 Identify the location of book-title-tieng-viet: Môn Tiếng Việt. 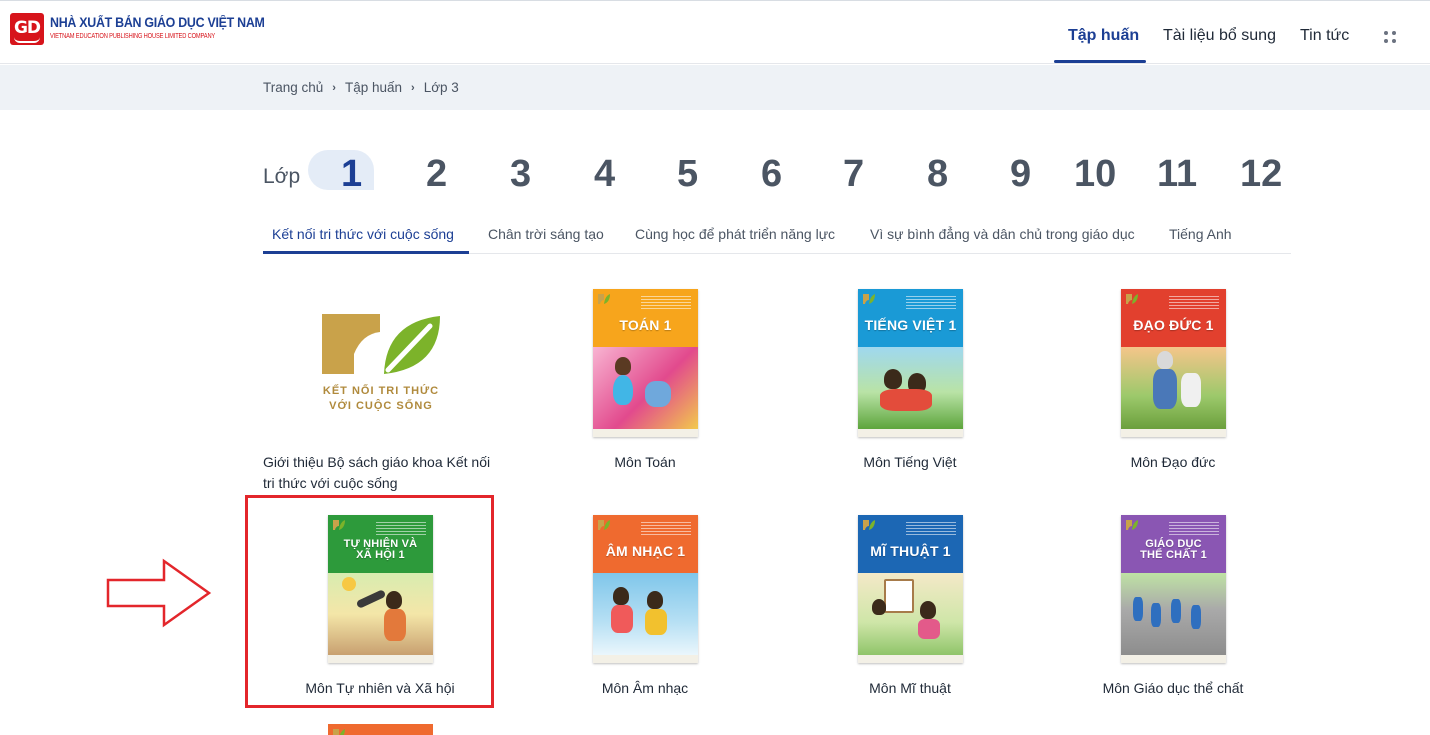
(910, 462).